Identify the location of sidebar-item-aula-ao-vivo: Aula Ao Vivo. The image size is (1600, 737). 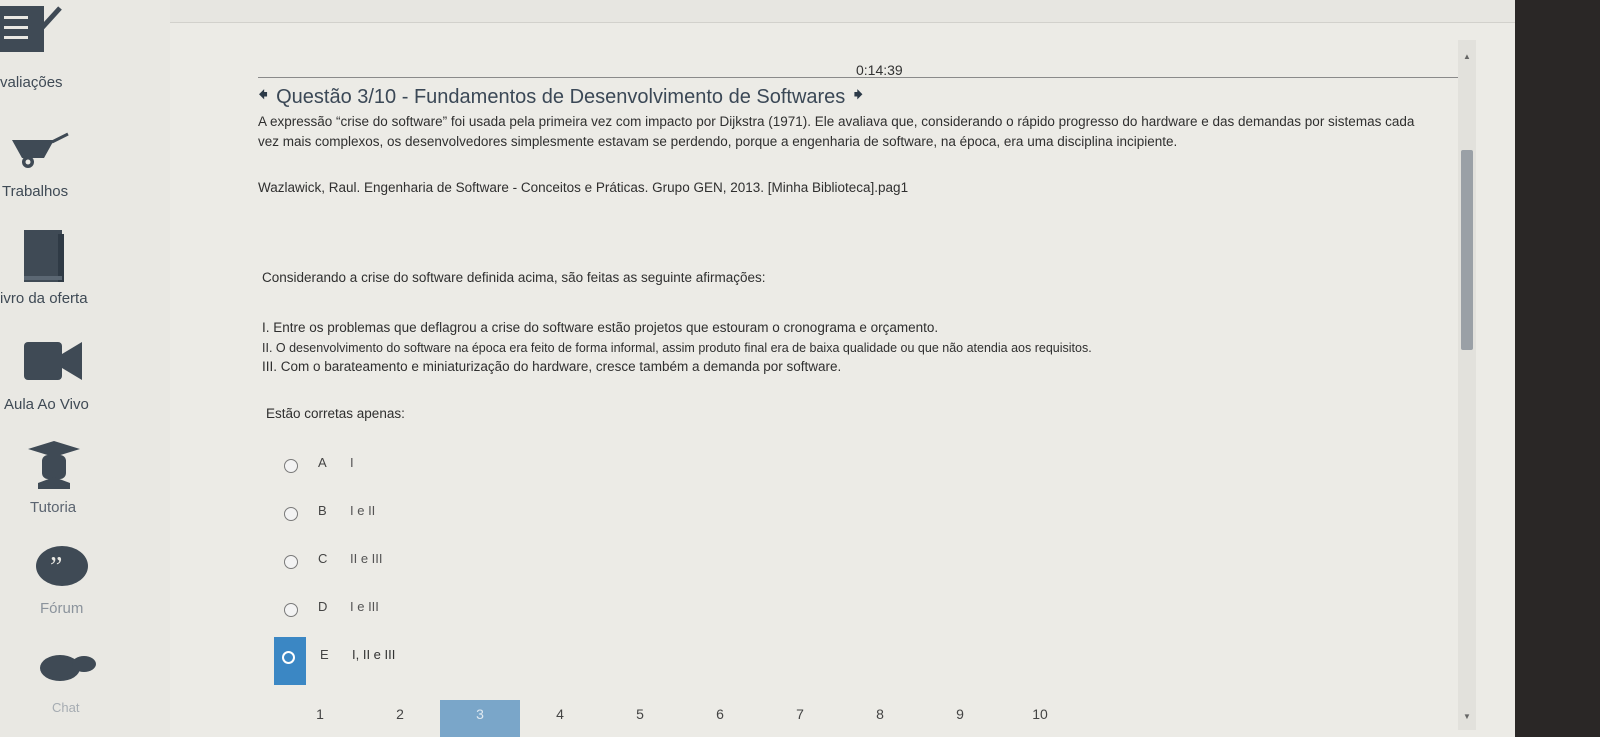
(85, 380).